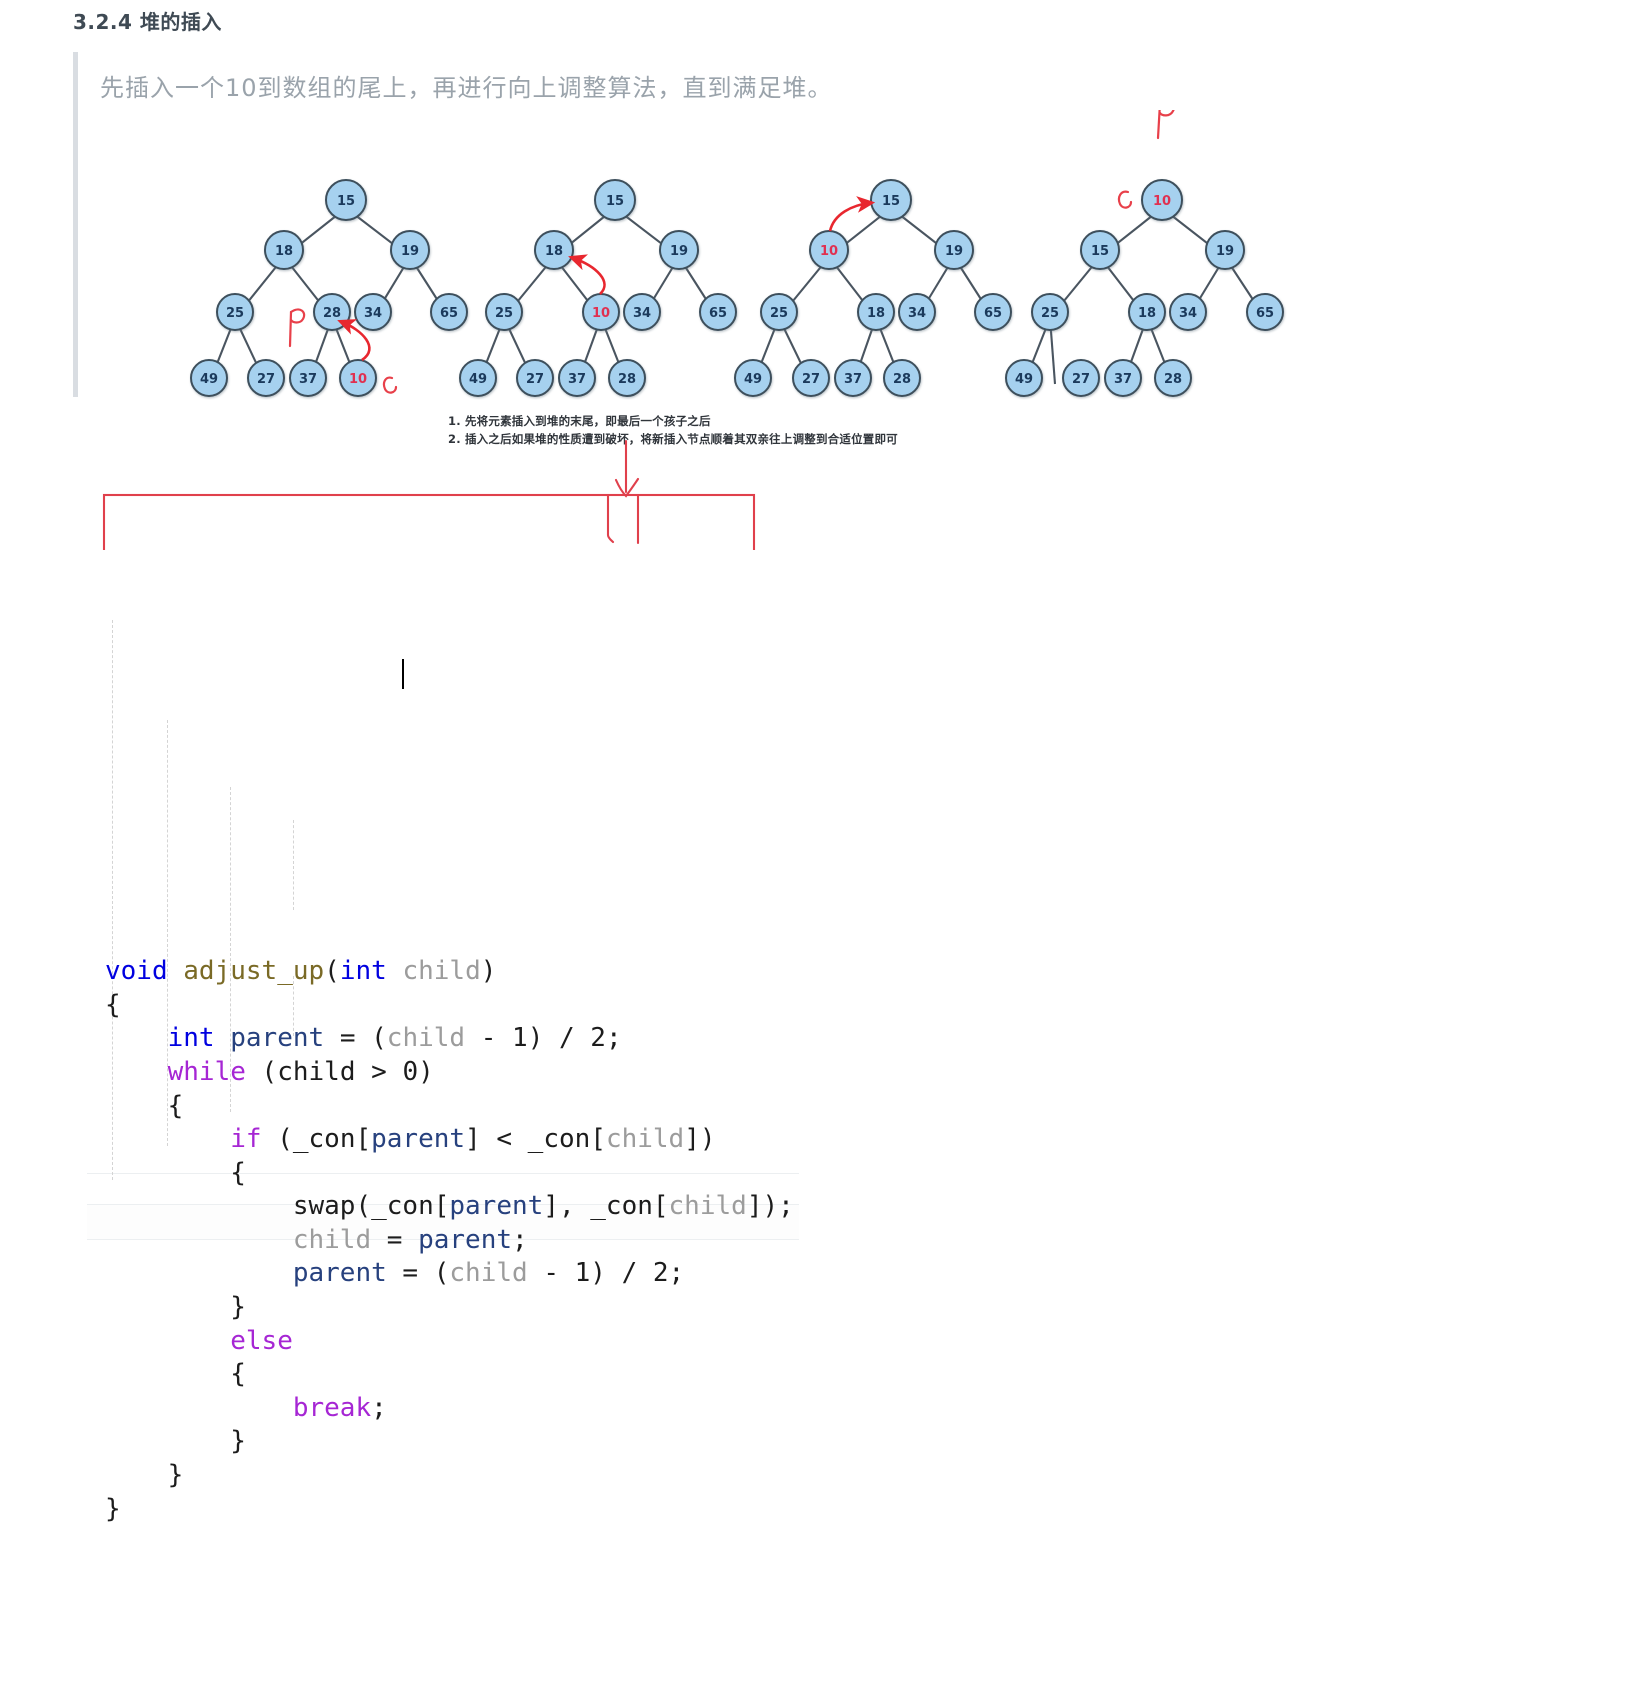 Image resolution: width=1642 pixels, height=1694 pixels. I want to click on tree-3: 15 19 25 18 34 65 49 27 37 28 10, so click(873, 288).